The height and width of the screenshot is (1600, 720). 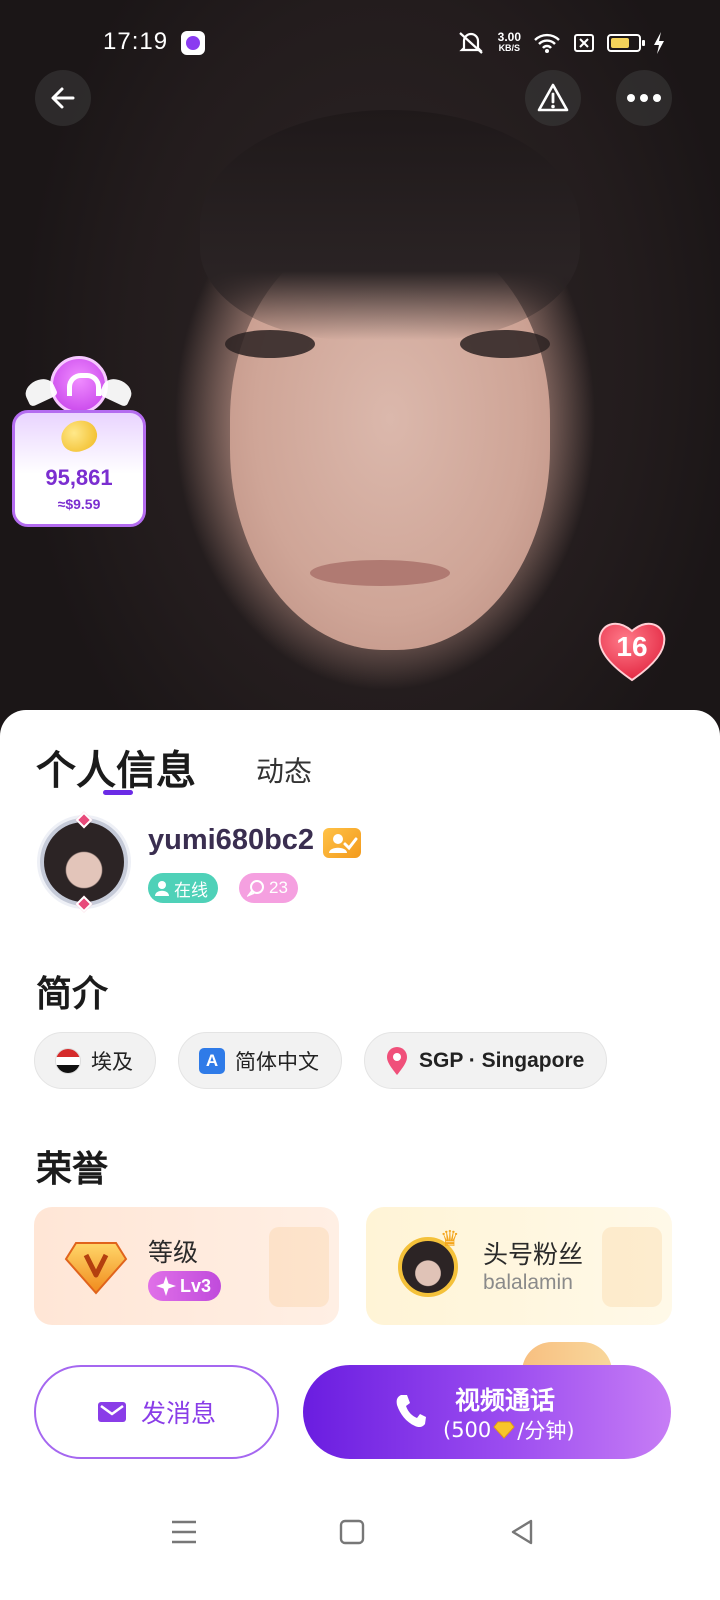 I want to click on report-button, so click(x=553, y=98).